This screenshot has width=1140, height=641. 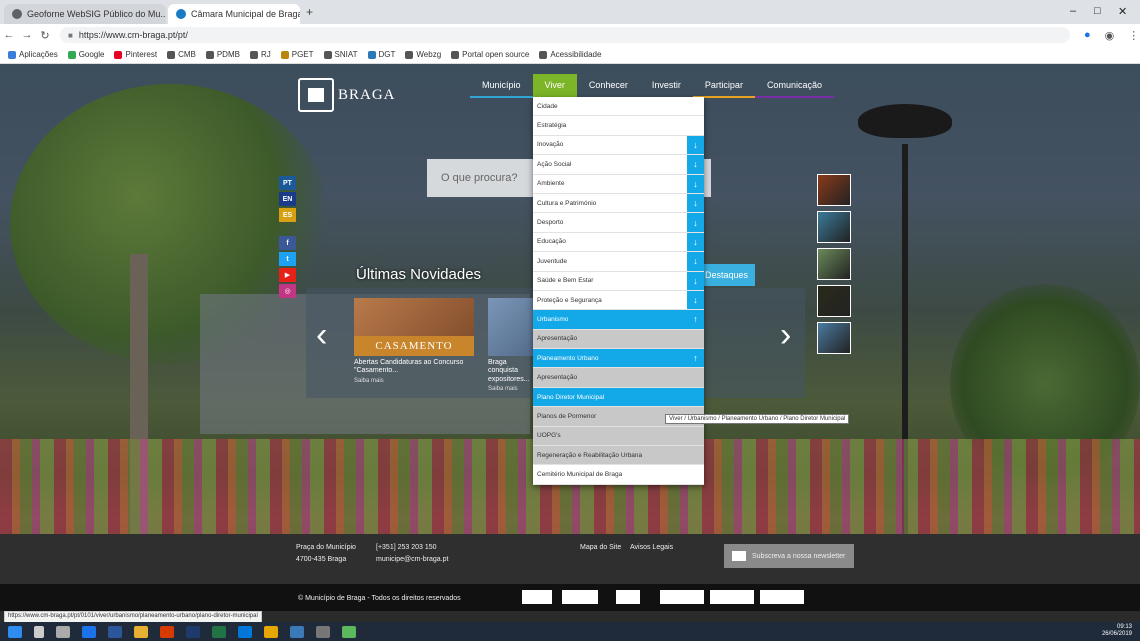 I want to click on close-window-button: ✕, so click(x=1122, y=11).